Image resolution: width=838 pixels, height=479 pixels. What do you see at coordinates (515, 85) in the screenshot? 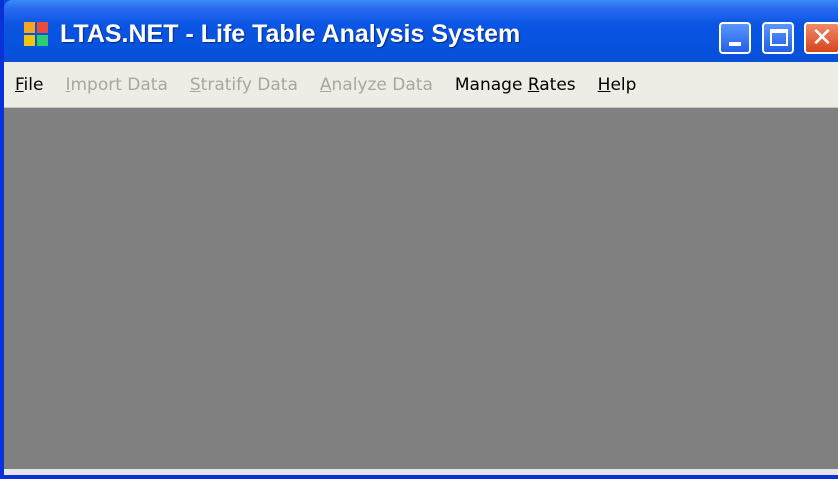
I see `menu-manage-rates: Manage Rates` at bounding box center [515, 85].